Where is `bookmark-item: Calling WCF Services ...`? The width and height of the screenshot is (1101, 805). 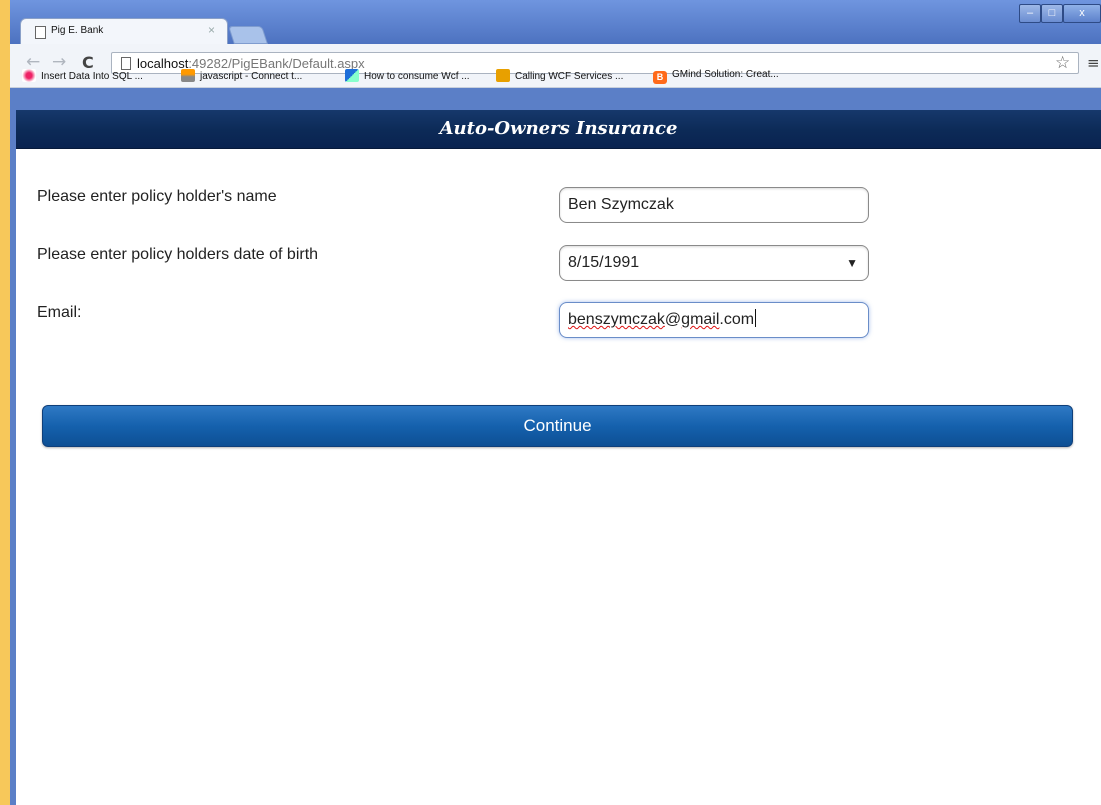 bookmark-item: Calling WCF Services ... is located at coordinates (559, 75).